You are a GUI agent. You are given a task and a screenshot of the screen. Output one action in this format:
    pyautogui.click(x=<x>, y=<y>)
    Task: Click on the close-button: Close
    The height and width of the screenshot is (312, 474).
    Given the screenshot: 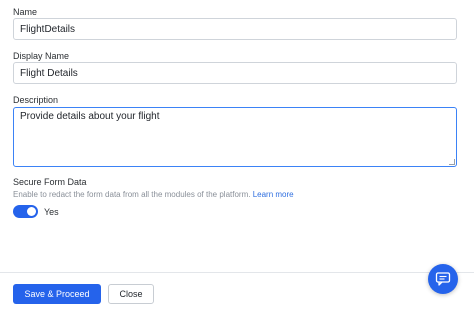 What is the action you would take?
    pyautogui.click(x=131, y=294)
    